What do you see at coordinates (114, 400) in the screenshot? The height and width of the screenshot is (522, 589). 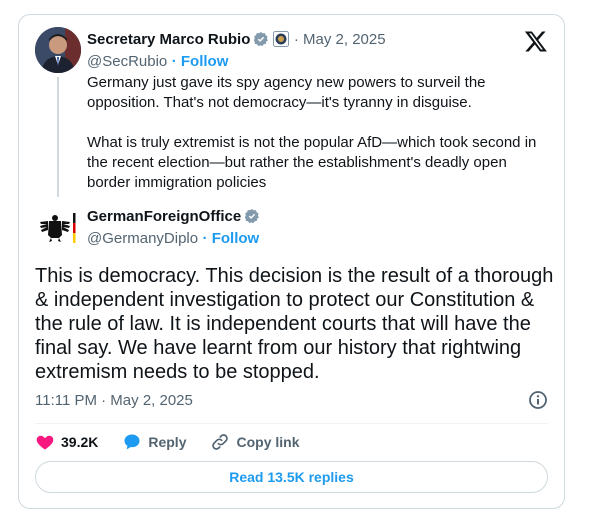 I see `tweet-timestamp: 11:11 PM · May 2, 2025` at bounding box center [114, 400].